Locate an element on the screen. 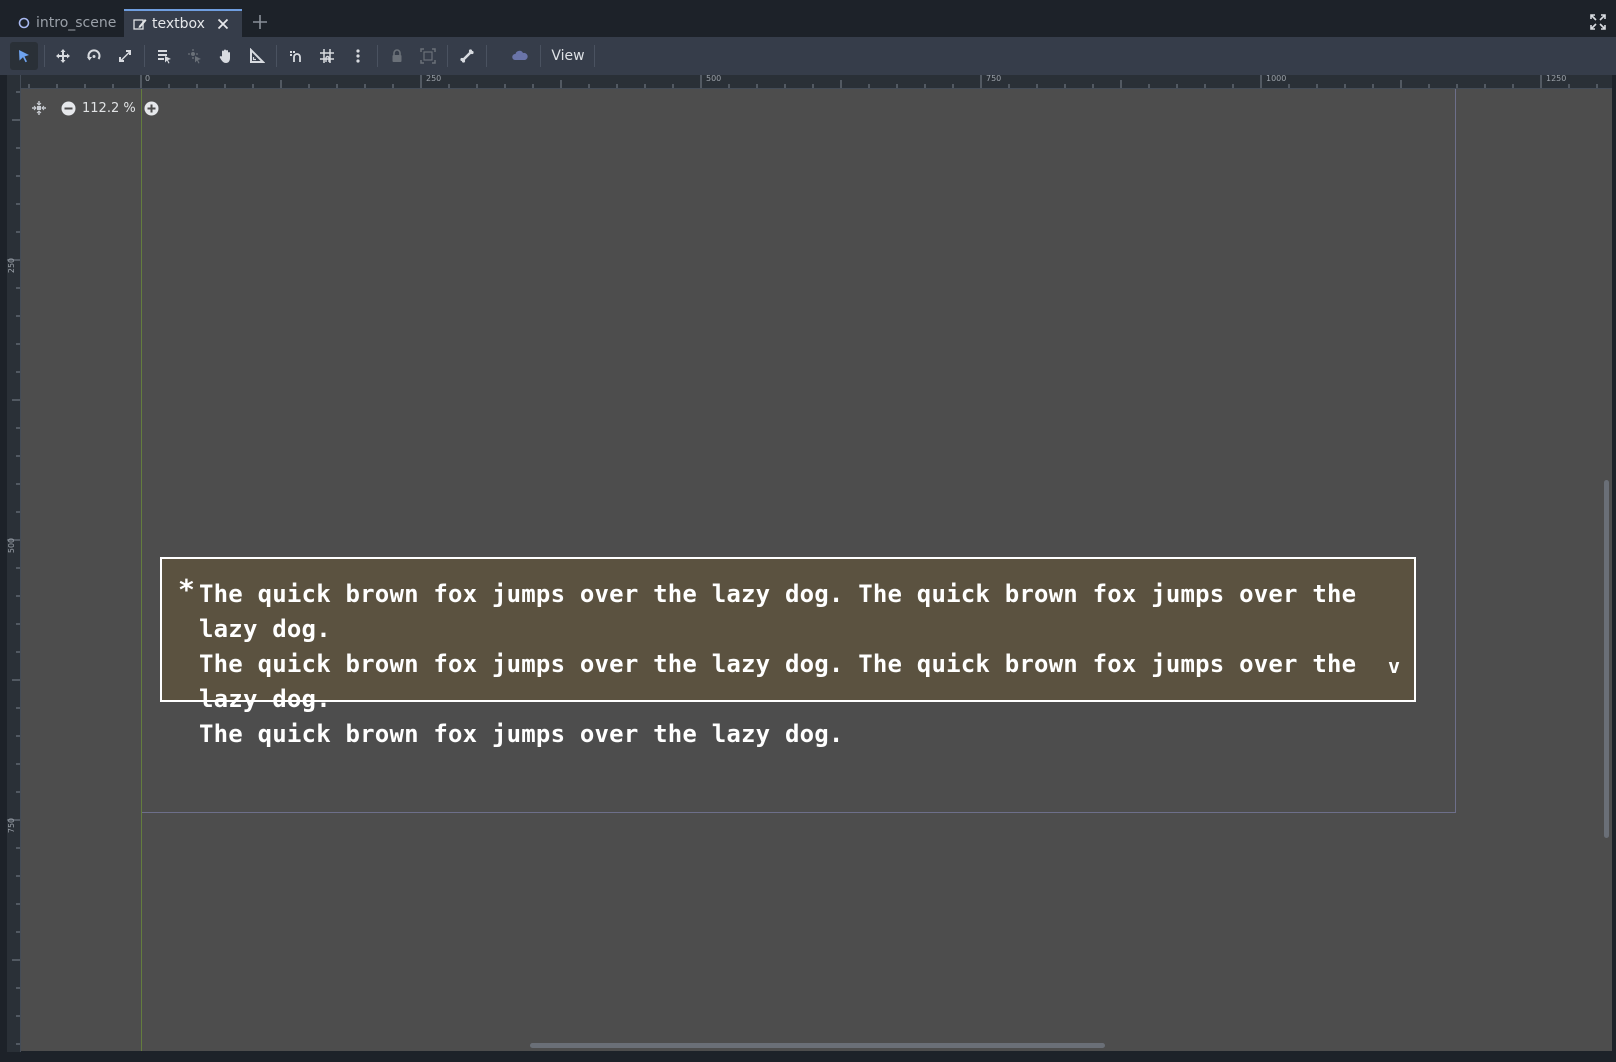 This screenshot has width=1616, height=1062. scene-tab-bar: intro_scene textbox is located at coordinates (808, 18).